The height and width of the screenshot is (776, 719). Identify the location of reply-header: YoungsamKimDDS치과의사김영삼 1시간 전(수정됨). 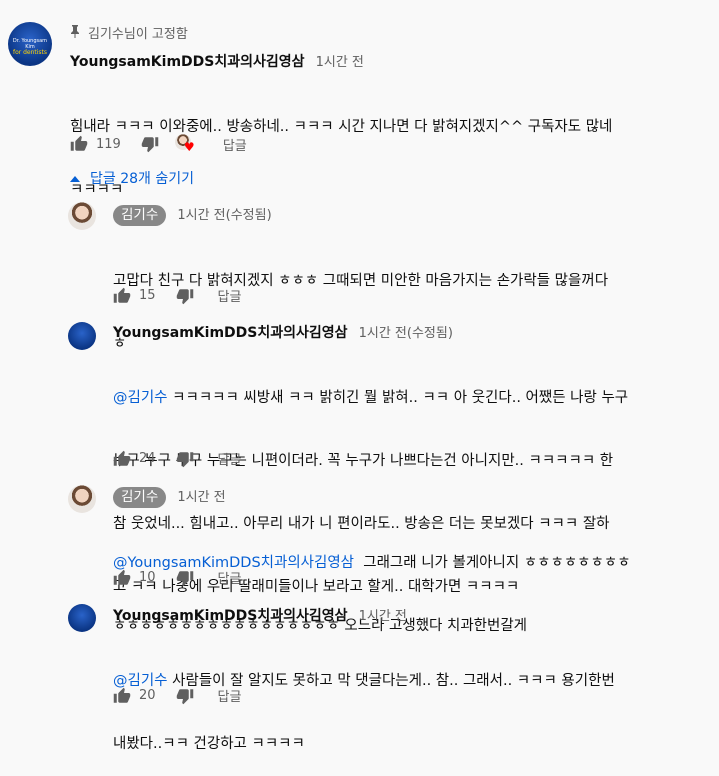
(283, 332).